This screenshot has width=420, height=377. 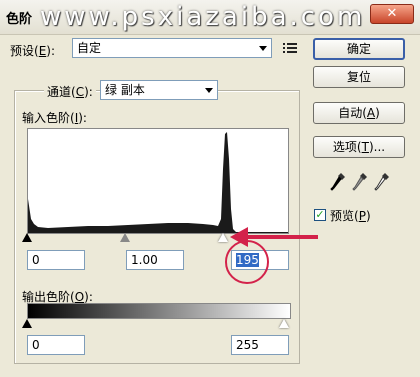 What do you see at coordinates (155, 324) in the screenshot?
I see `output-levels-slider` at bounding box center [155, 324].